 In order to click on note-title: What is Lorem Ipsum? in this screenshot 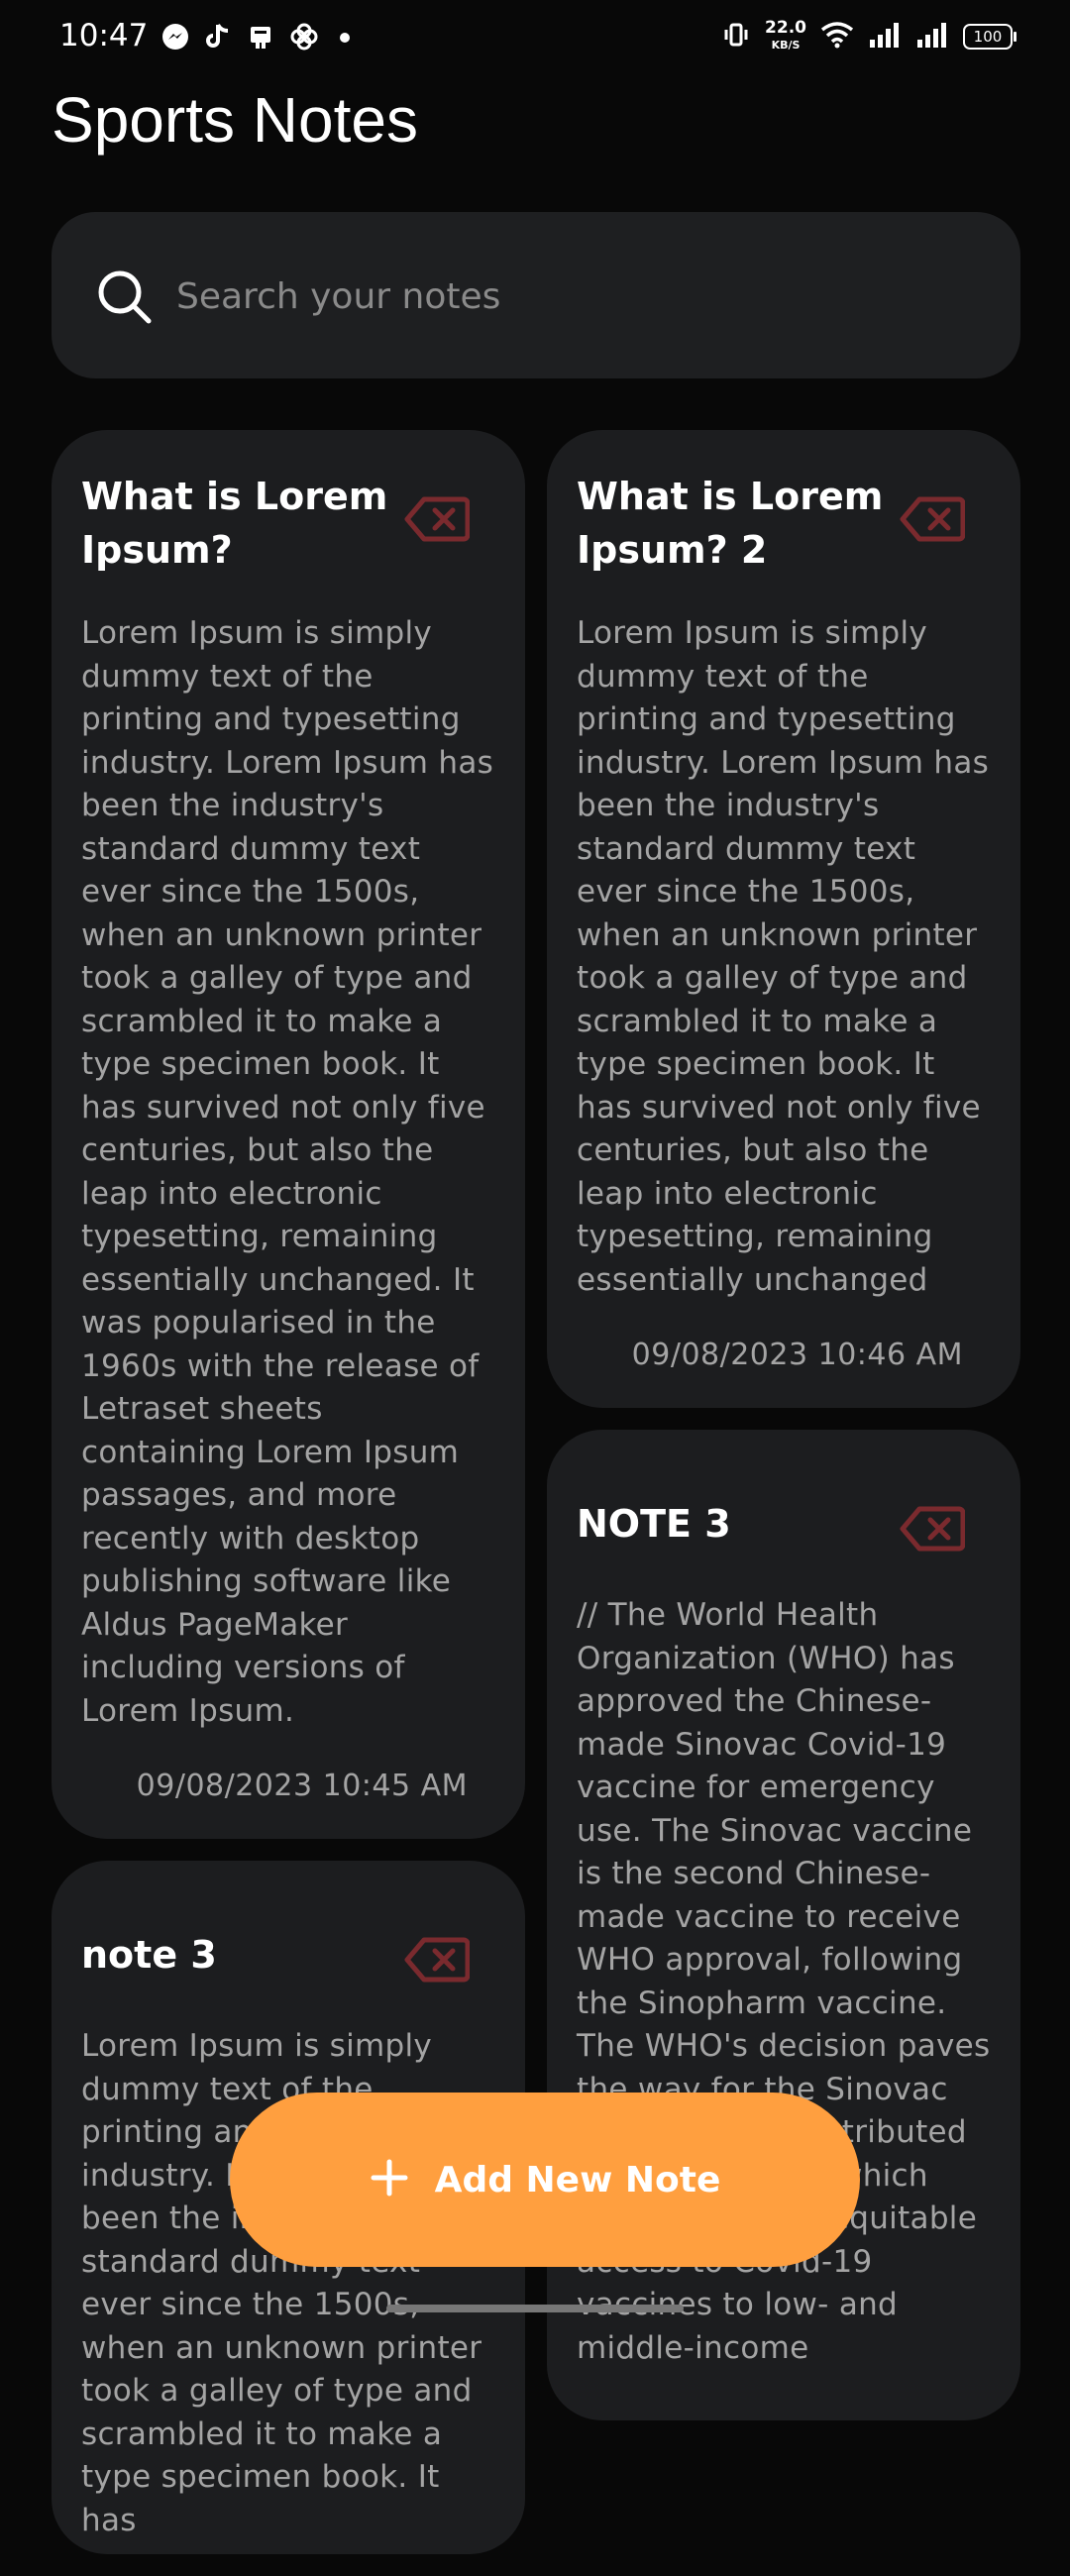, I will do `click(234, 523)`.